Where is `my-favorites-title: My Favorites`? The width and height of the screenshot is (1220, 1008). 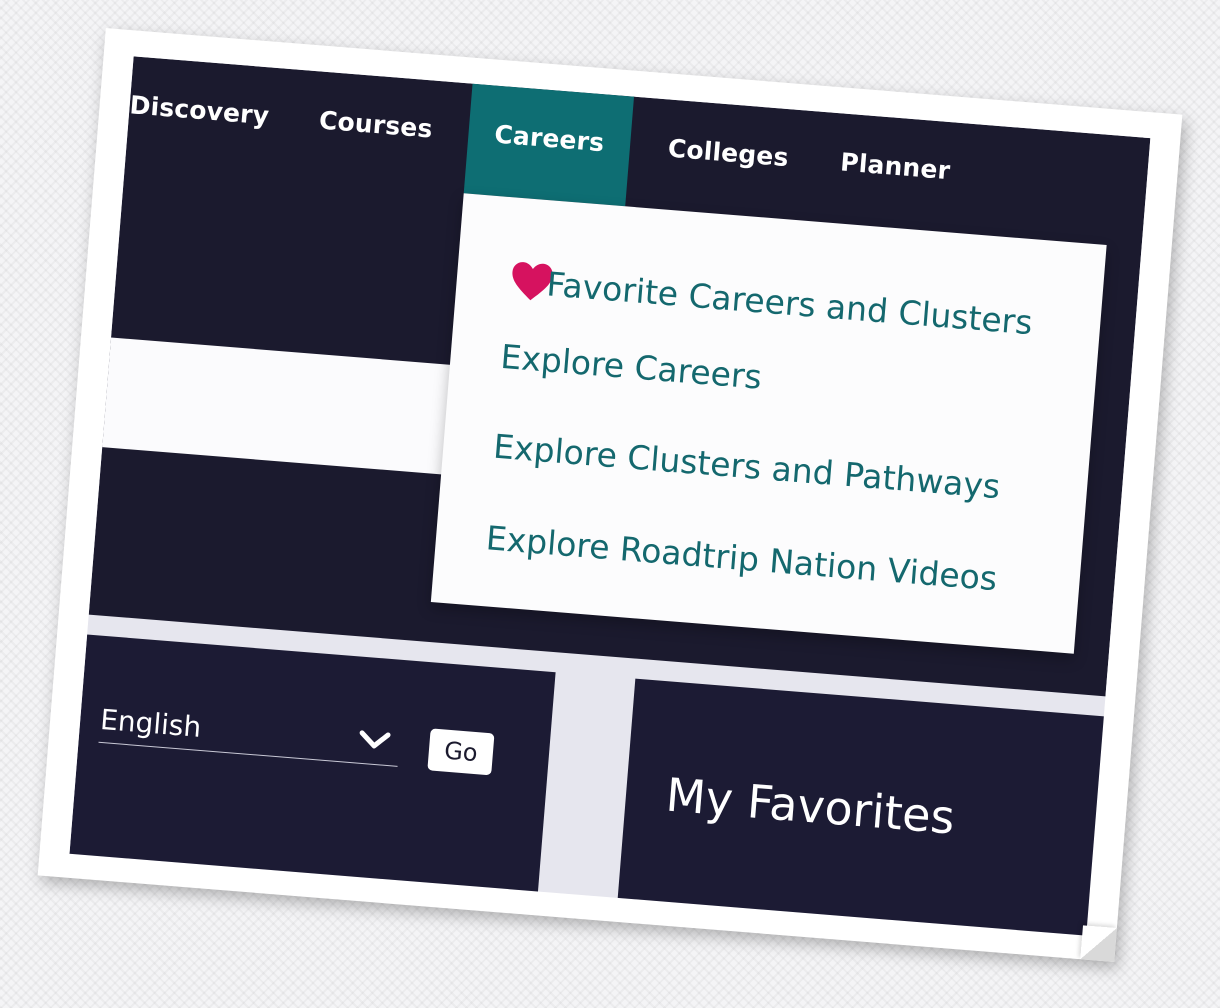
my-favorites-title: My Favorites is located at coordinates (810, 806).